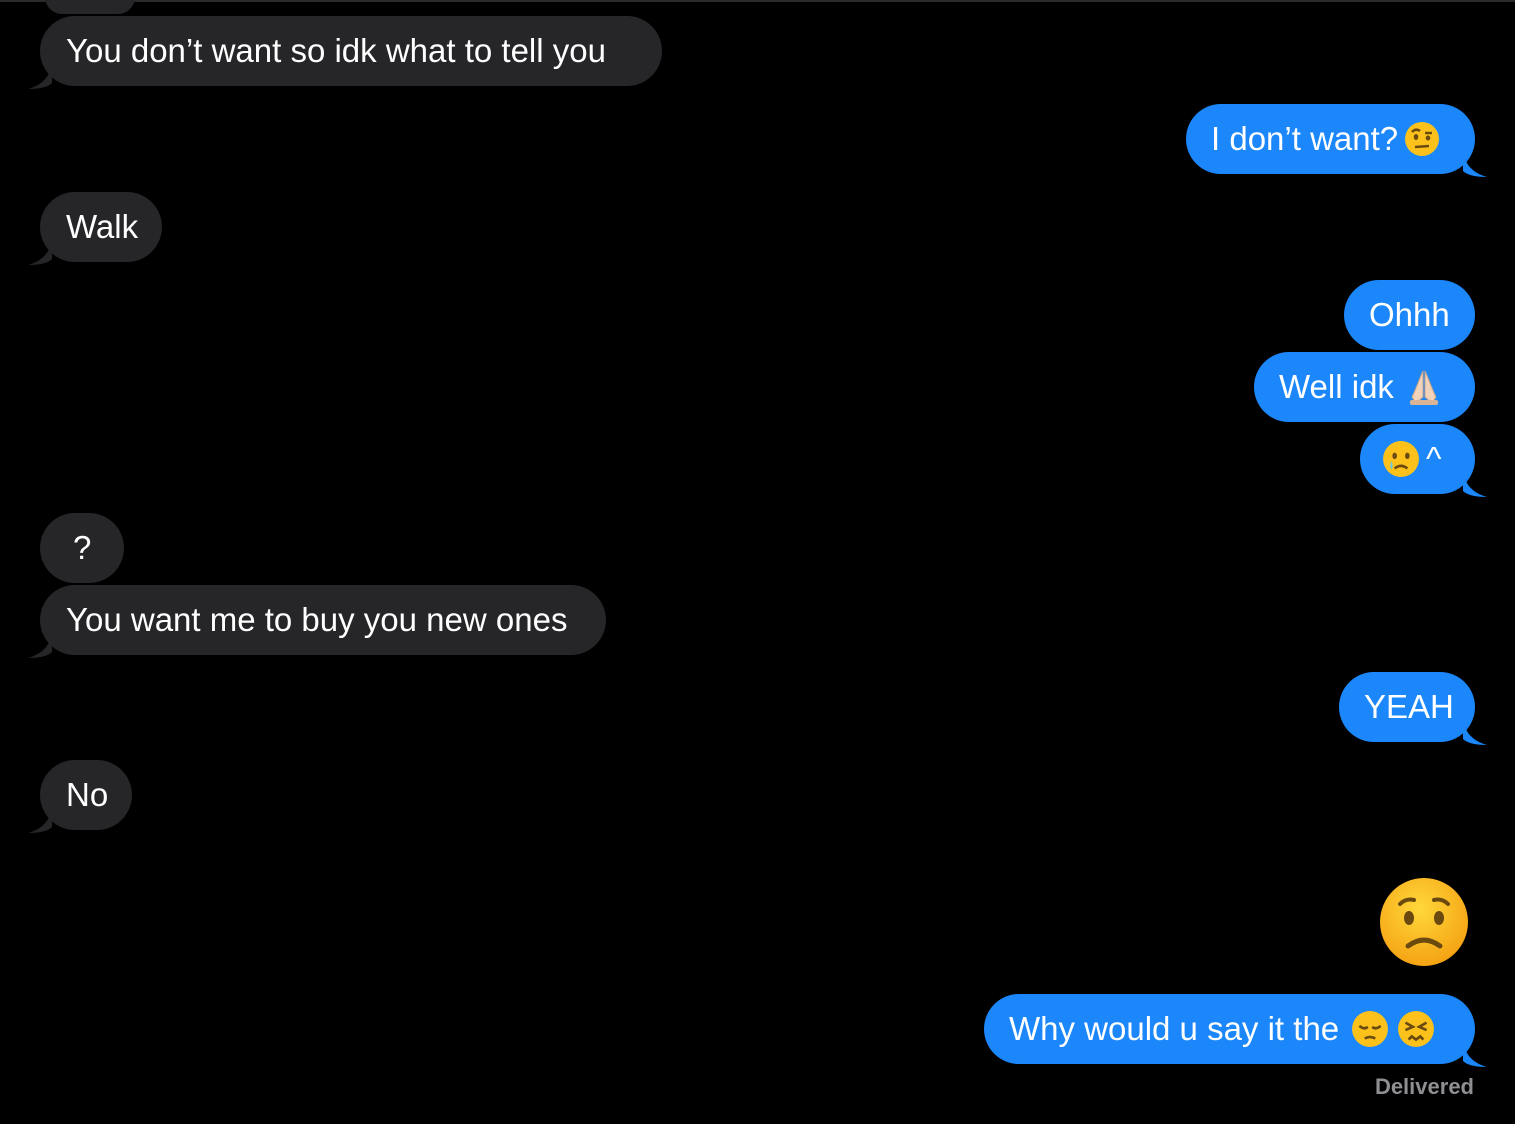 The width and height of the screenshot is (1515, 1124). I want to click on message-bubble-sent: Why would u say it the, so click(1235, 1030).